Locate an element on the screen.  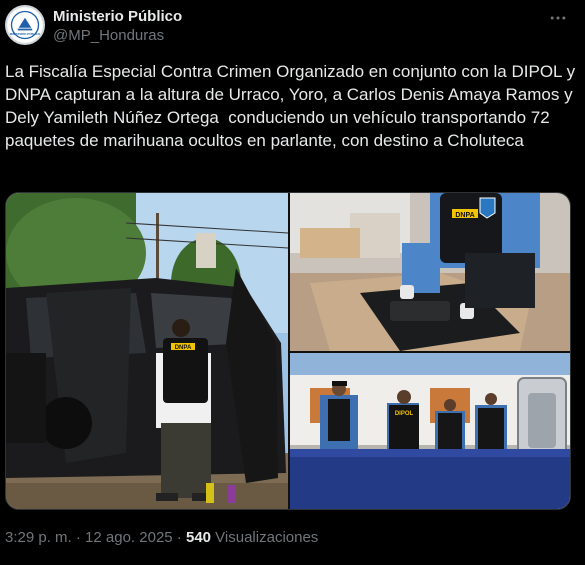
author-names: Ministerio Público @MP_Honduras is located at coordinates (117, 27).